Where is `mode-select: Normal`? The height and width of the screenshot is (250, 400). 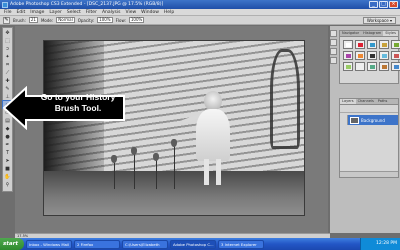 mode-select: Normal is located at coordinates (65, 20).